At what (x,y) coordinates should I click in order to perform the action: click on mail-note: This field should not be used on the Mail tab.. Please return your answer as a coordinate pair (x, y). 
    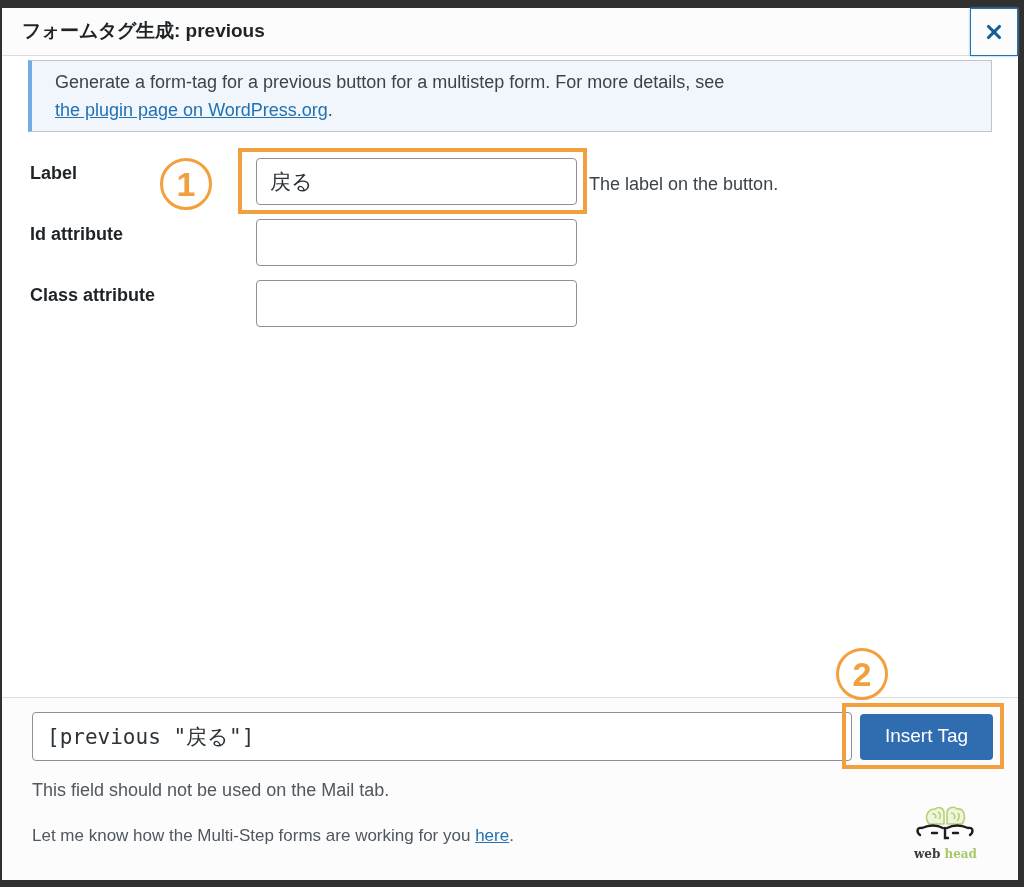
    Looking at the image, I should click on (211, 790).